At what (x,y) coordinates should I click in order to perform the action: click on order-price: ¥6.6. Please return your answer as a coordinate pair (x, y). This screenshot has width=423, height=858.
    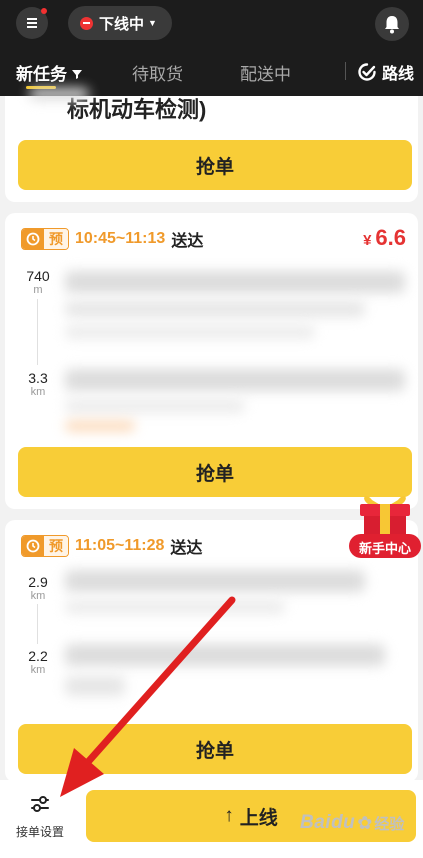
    Looking at the image, I should click on (384, 238).